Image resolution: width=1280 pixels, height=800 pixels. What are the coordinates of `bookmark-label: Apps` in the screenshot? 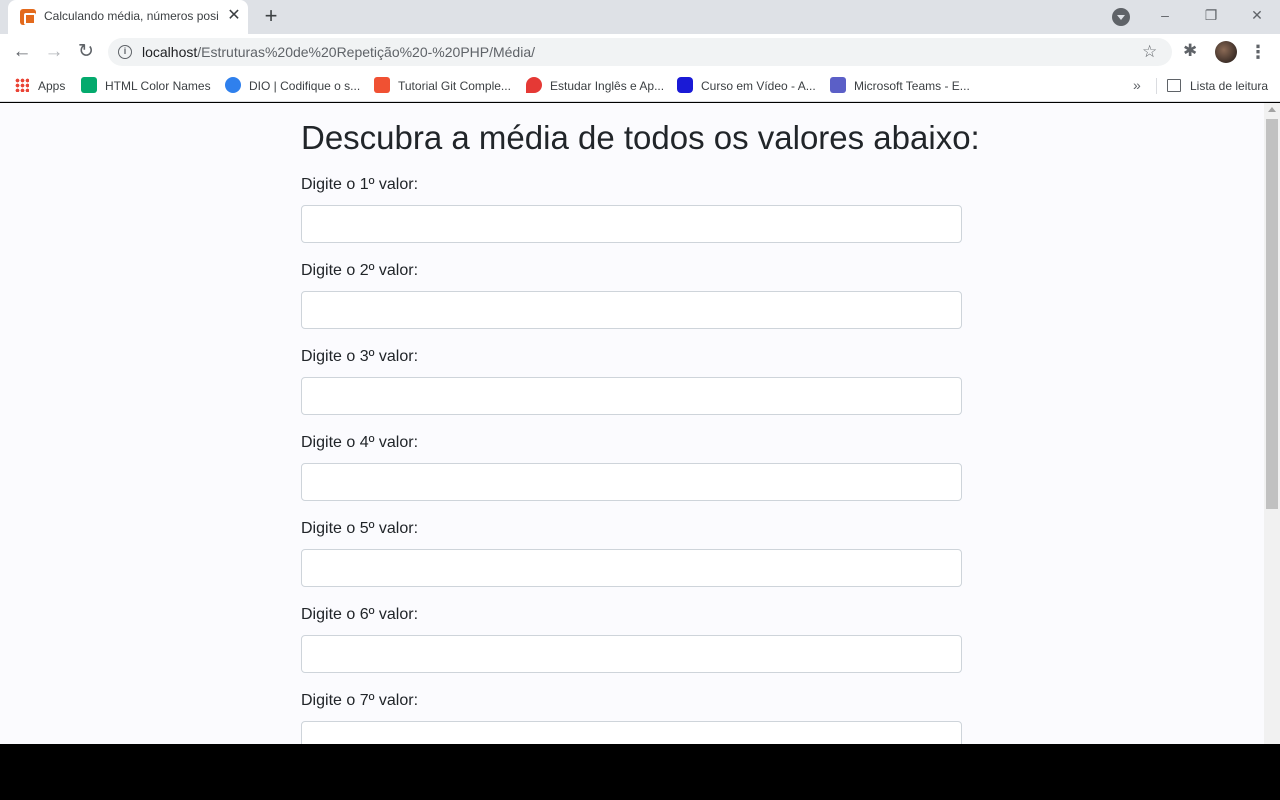 It's located at (52, 86).